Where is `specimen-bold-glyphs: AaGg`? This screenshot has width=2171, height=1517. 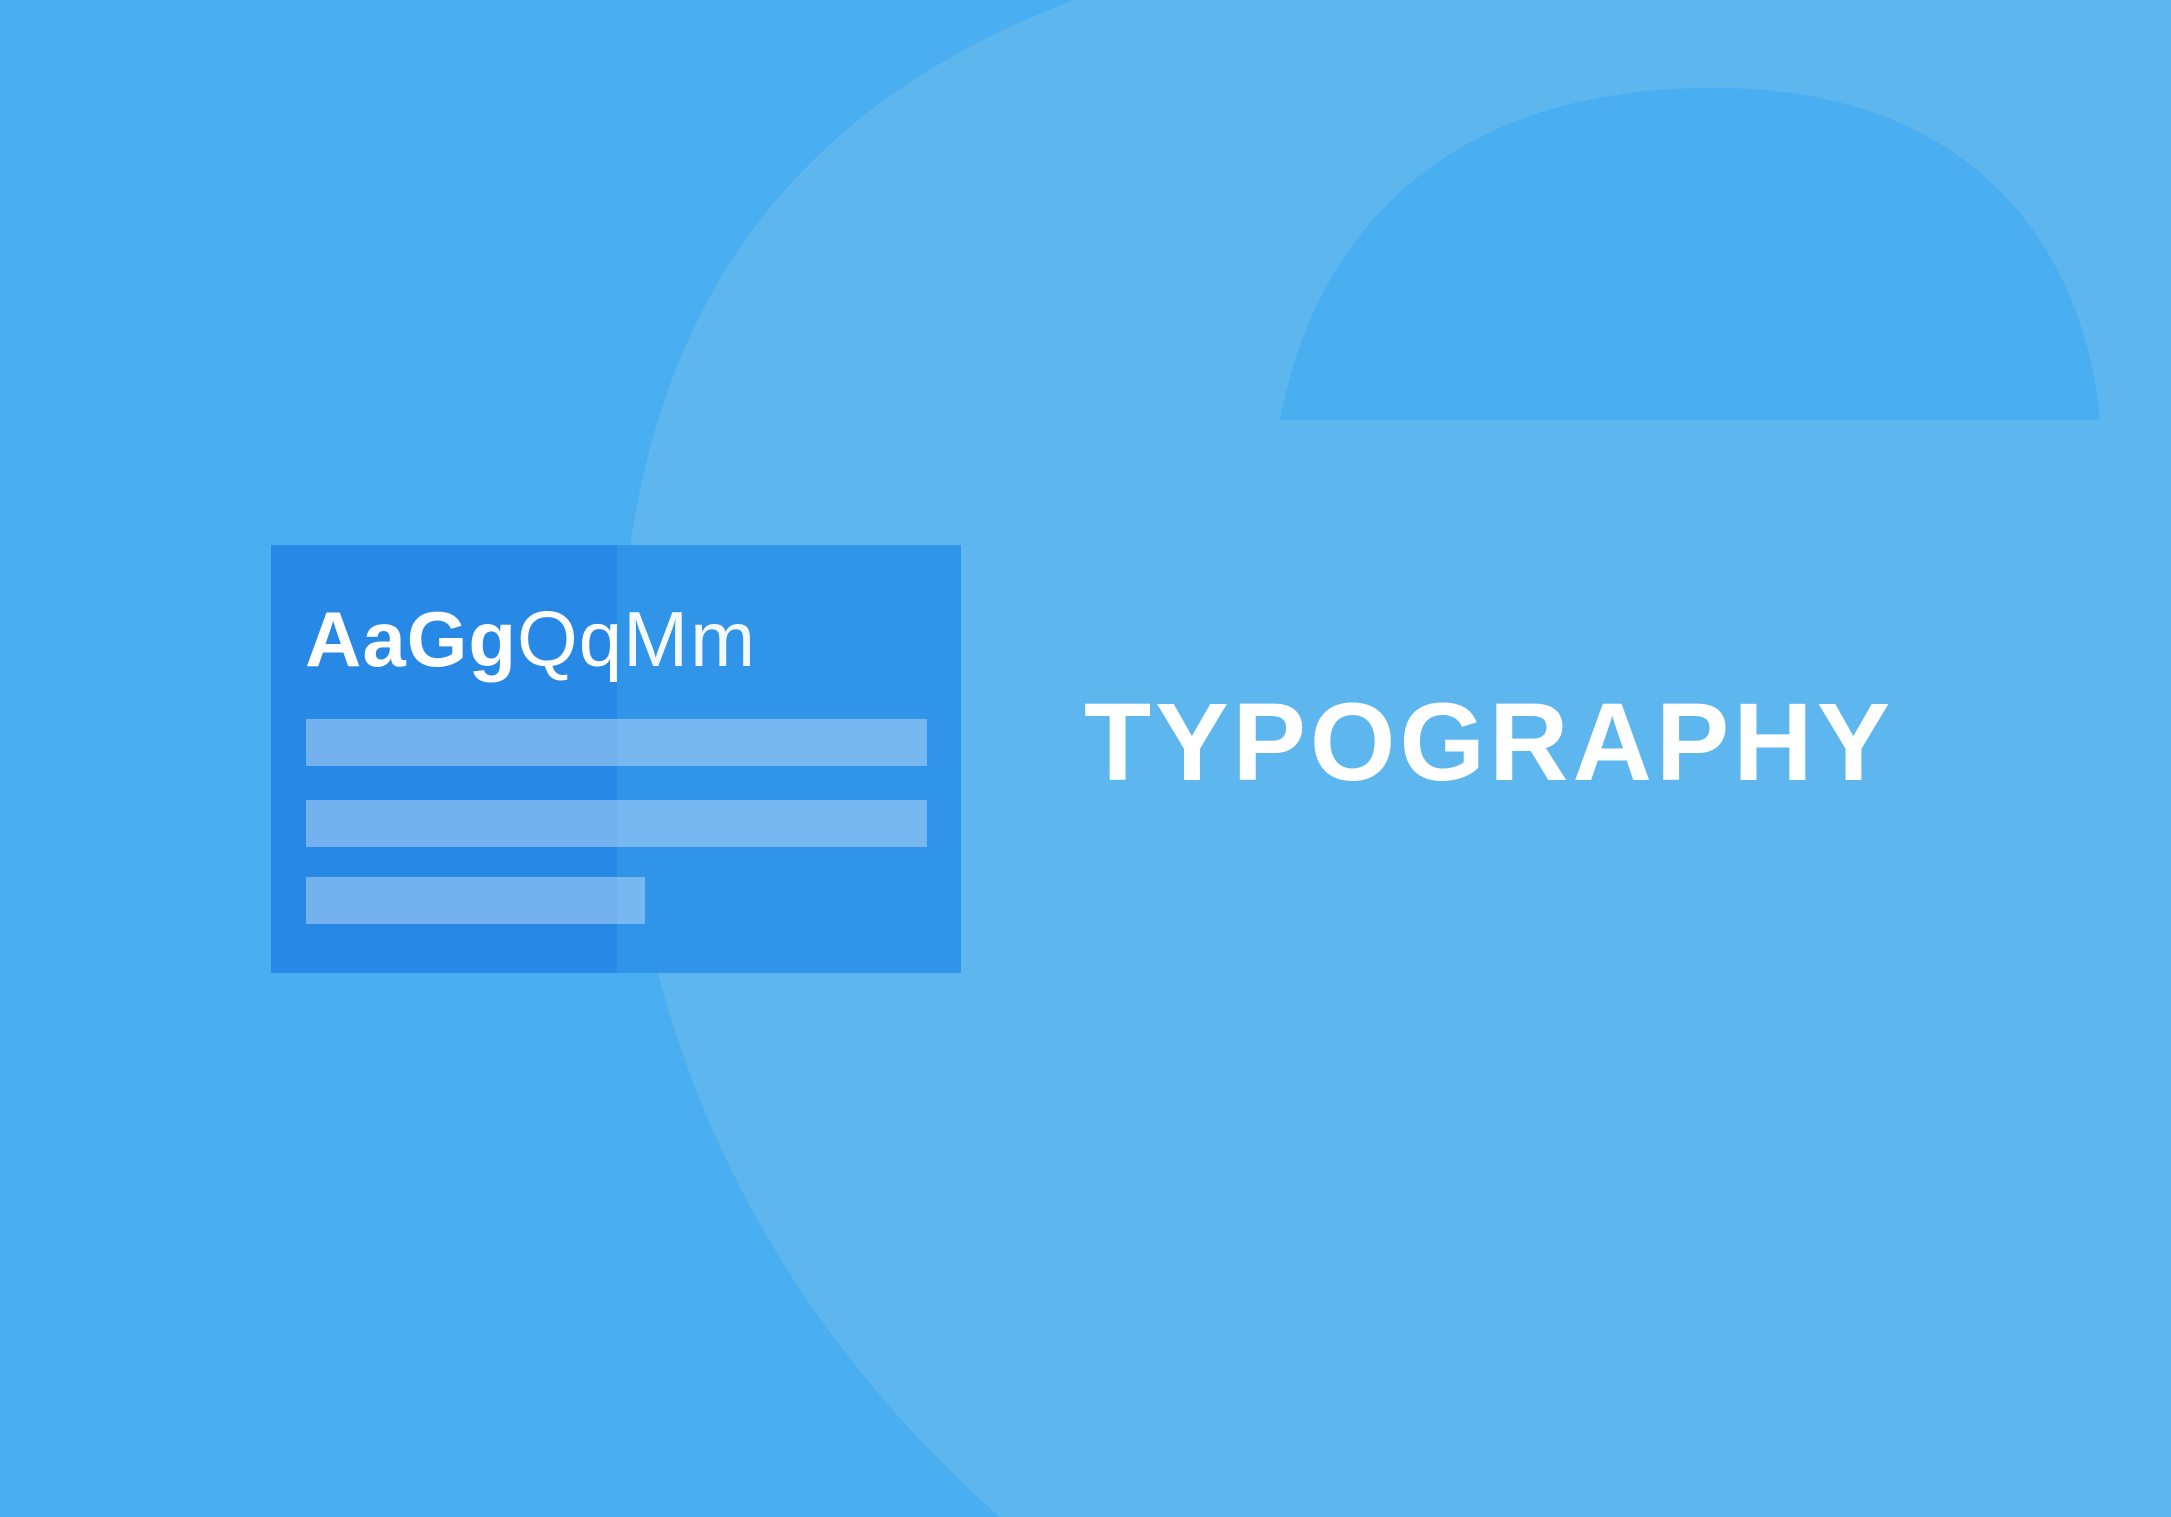 specimen-bold-glyphs: AaGg is located at coordinates (411, 639).